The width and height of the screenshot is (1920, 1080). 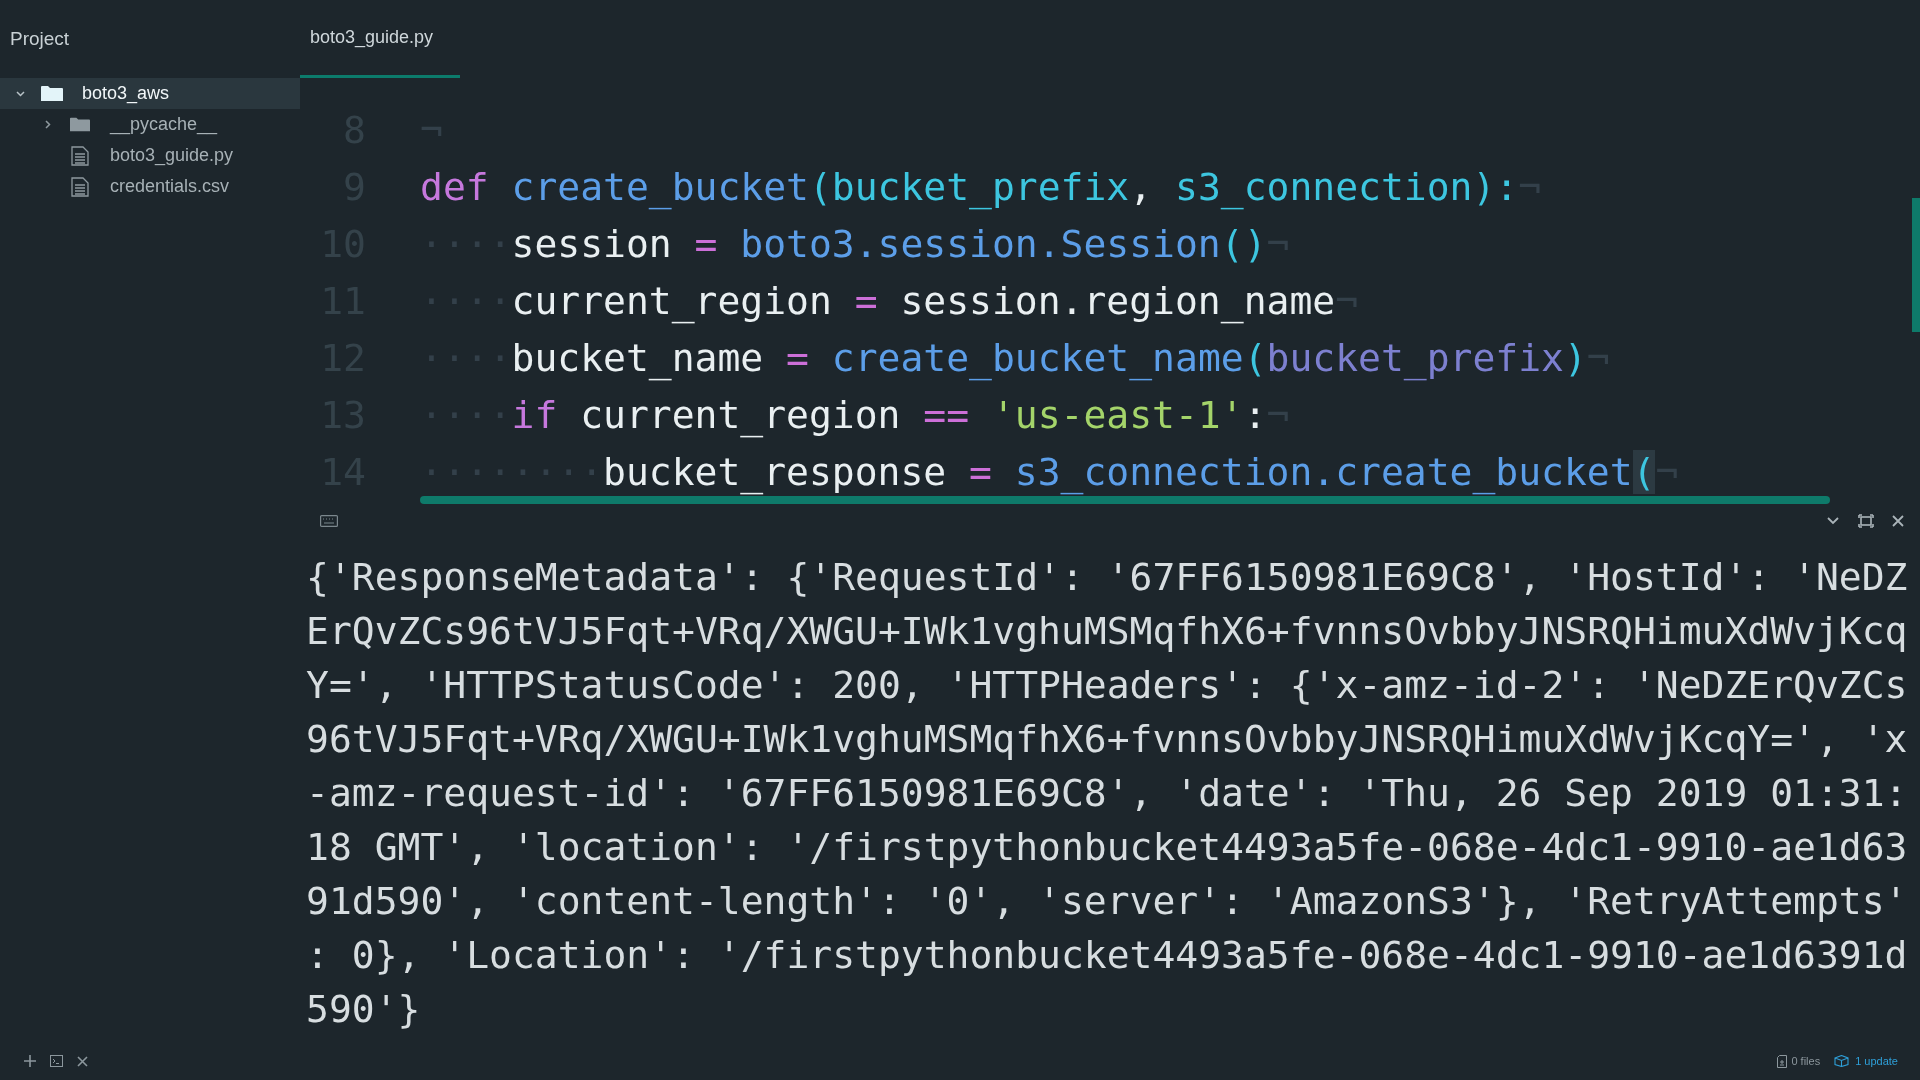 What do you see at coordinates (981, 188) in the screenshot?
I see `code-line: def create_bucket(bucket_prefix, s3_connection):¬` at bounding box center [981, 188].